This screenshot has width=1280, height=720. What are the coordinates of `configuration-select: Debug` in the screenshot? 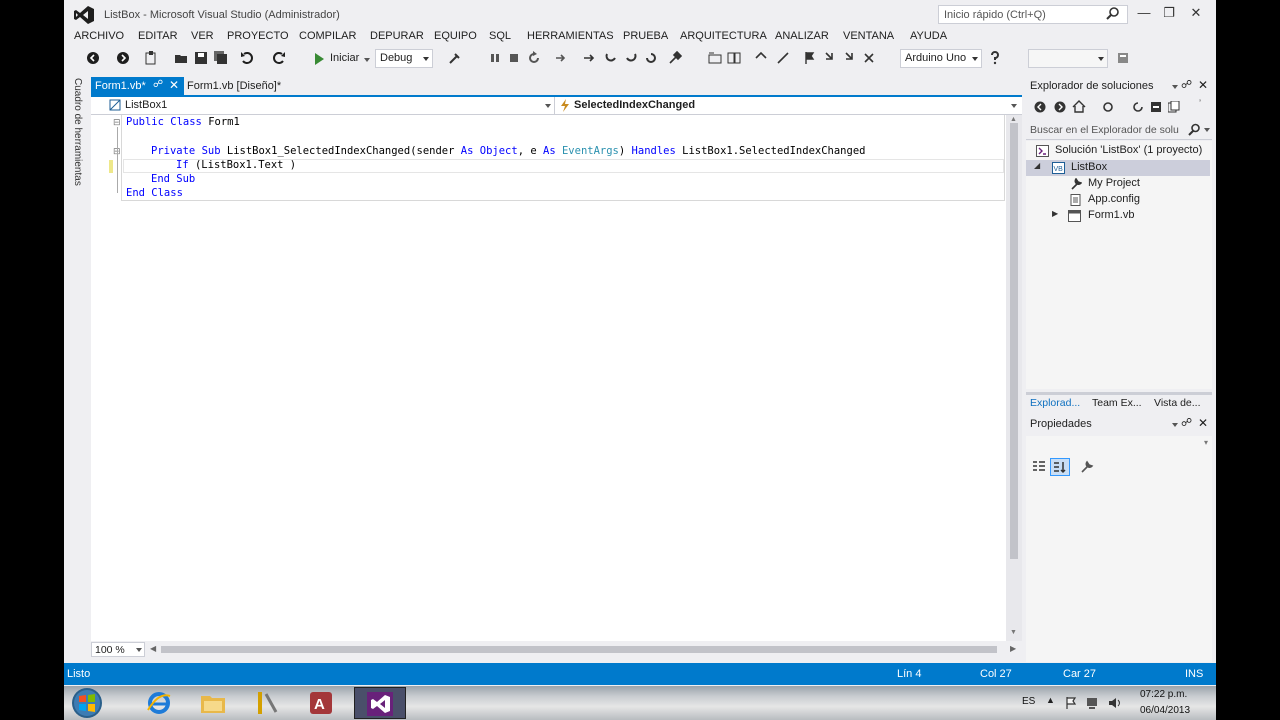 It's located at (404, 58).